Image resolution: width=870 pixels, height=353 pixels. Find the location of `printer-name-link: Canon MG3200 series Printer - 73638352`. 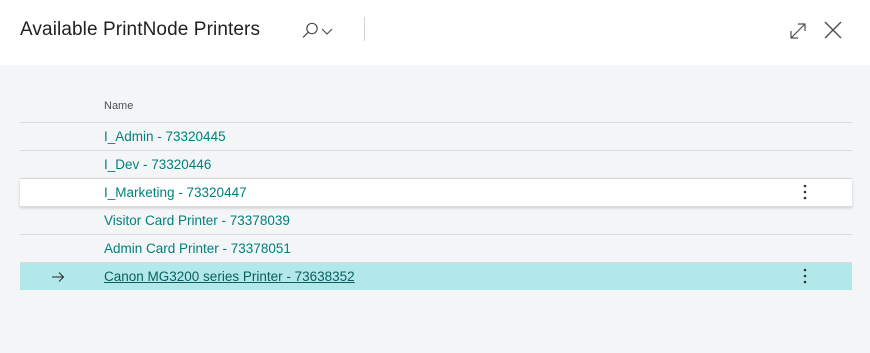

printer-name-link: Canon MG3200 series Printer - 73638352 is located at coordinates (229, 276).